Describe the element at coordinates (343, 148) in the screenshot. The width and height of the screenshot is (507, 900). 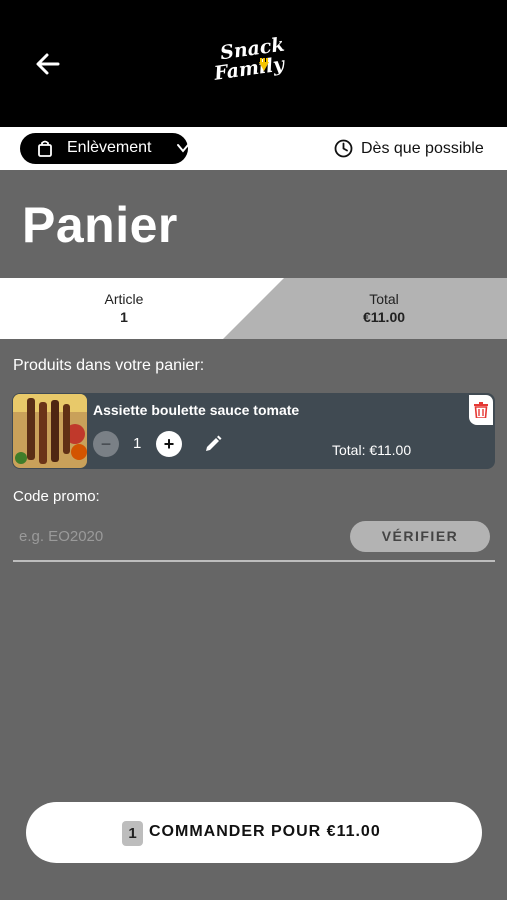
I see `clock-icon` at that location.